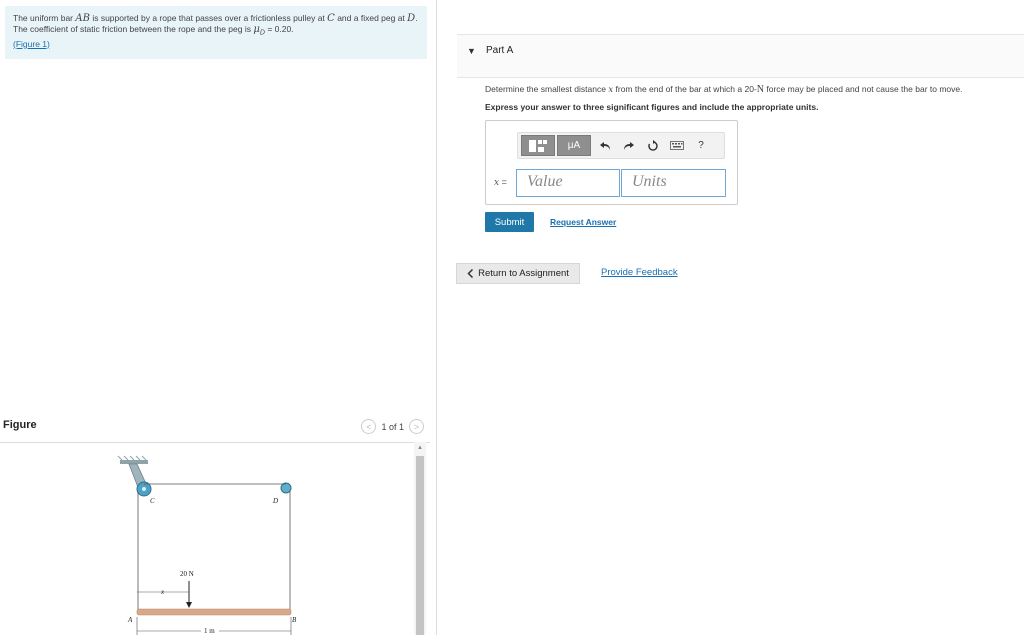 The height and width of the screenshot is (635, 1024). Describe the element at coordinates (639, 272) in the screenshot. I see `provide-feedback-link: Provide Feedback` at that location.